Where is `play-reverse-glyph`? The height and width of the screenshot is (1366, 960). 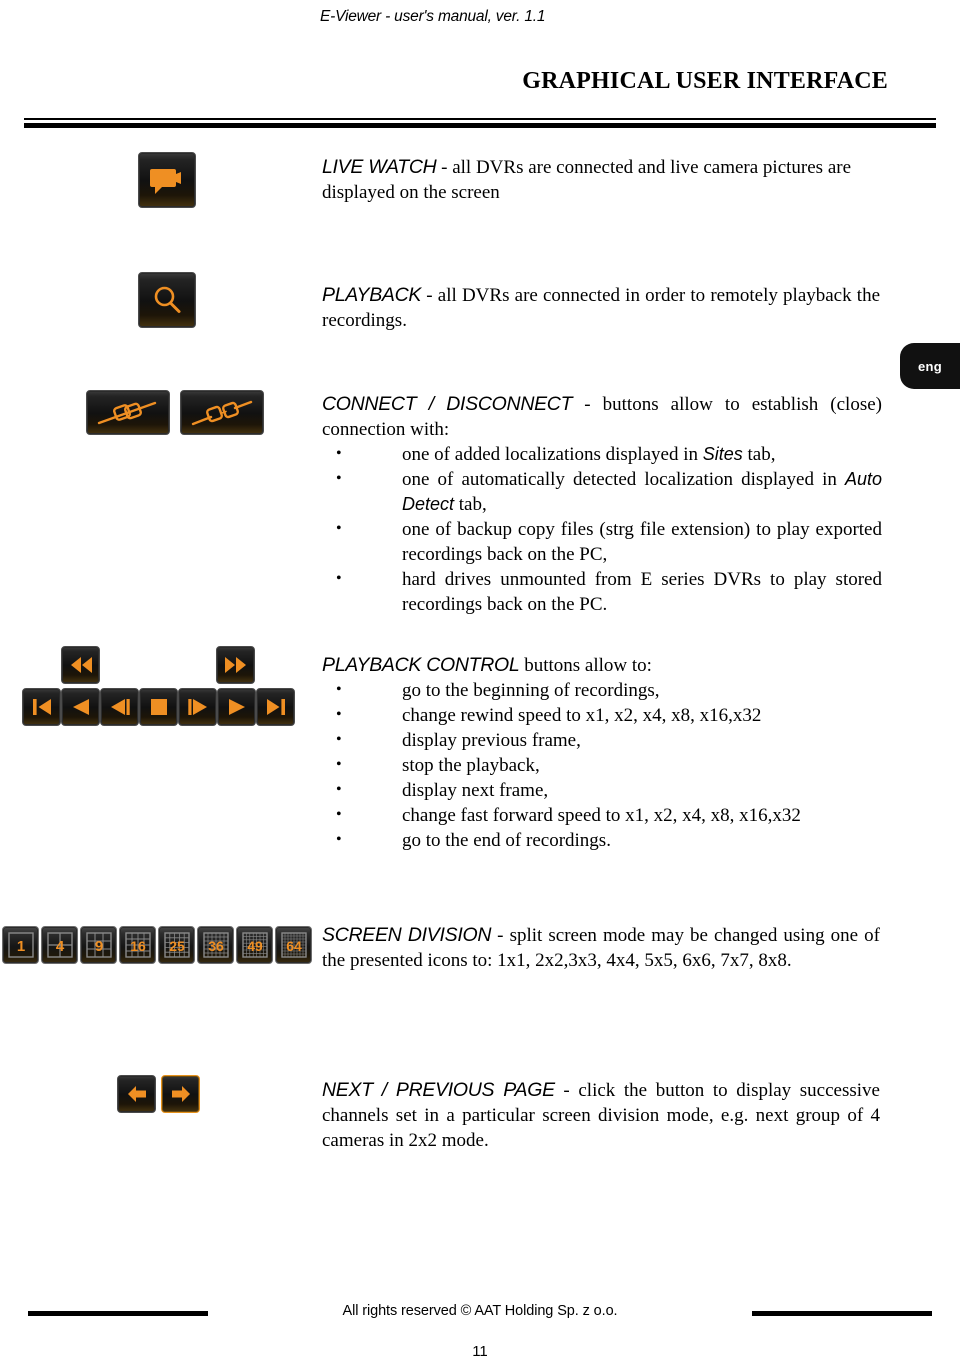 play-reverse-glyph is located at coordinates (80, 707).